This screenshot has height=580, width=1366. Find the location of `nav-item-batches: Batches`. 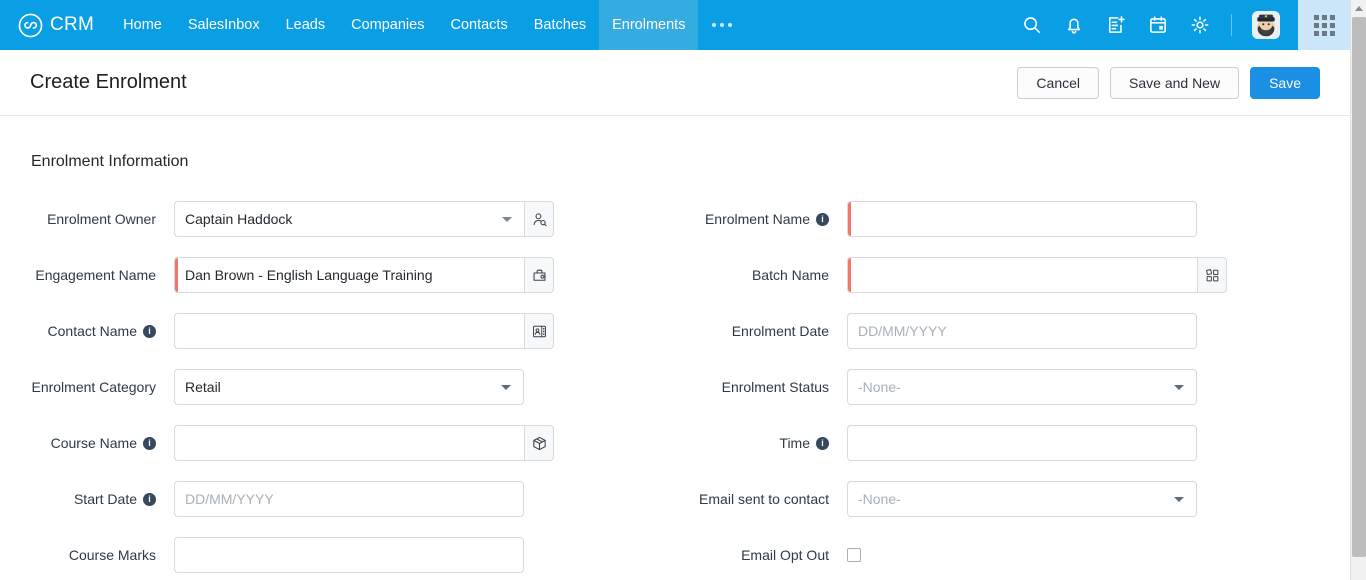

nav-item-batches: Batches is located at coordinates (560, 25).